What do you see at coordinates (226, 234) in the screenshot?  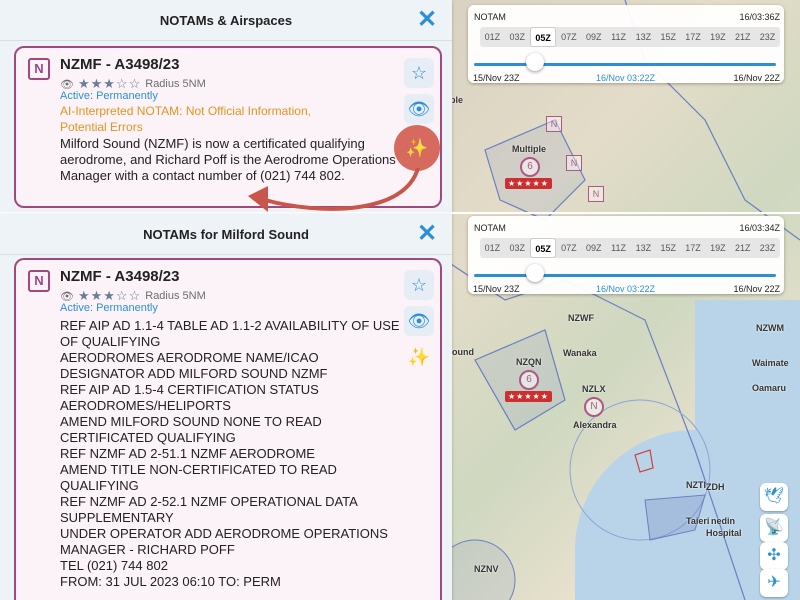 I see `panel-title: NOTAMs for Milford Sound` at bounding box center [226, 234].